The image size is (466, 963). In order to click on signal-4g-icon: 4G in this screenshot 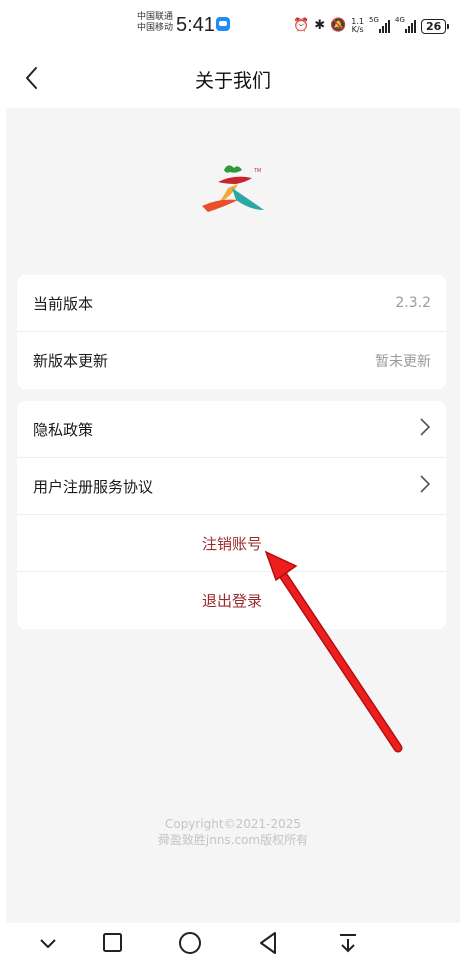, I will do `click(406, 24)`.